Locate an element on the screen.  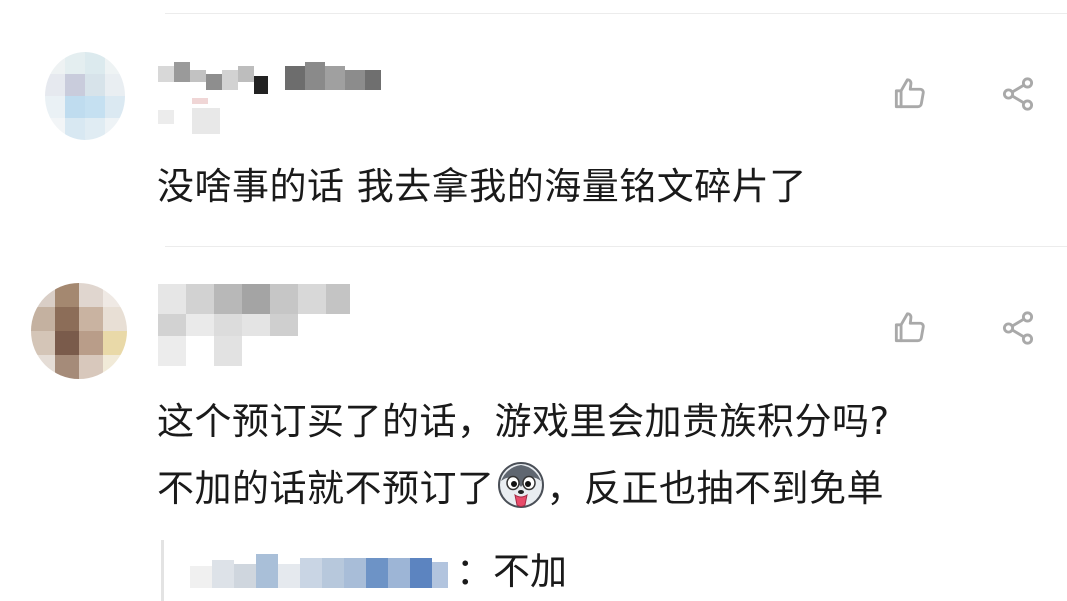
comment-text-part: ，反正也抽不到免单 is located at coordinates (715, 488).